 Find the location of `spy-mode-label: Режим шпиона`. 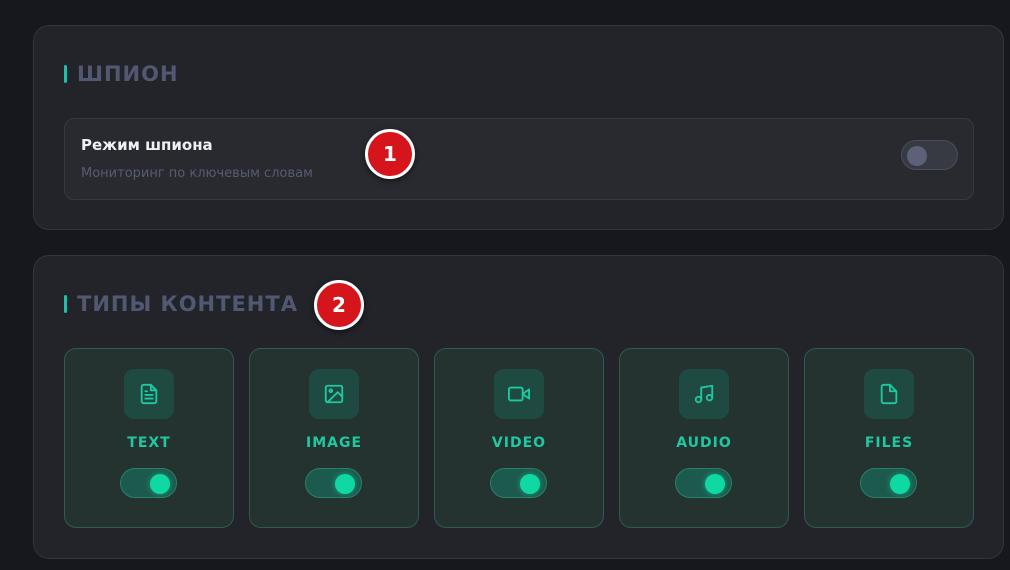

spy-mode-label: Режим шпиона is located at coordinates (147, 145).